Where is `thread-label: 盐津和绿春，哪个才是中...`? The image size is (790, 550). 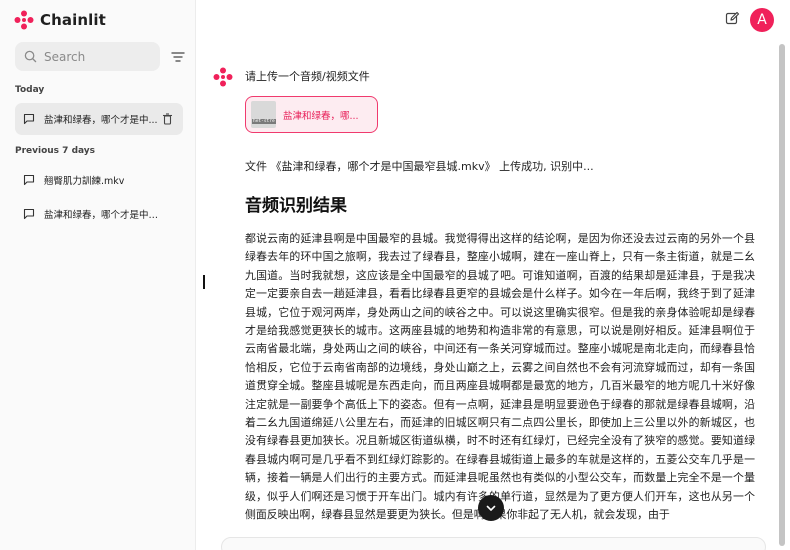 thread-label: 盐津和绿春，哪个才是中... is located at coordinates (101, 120).